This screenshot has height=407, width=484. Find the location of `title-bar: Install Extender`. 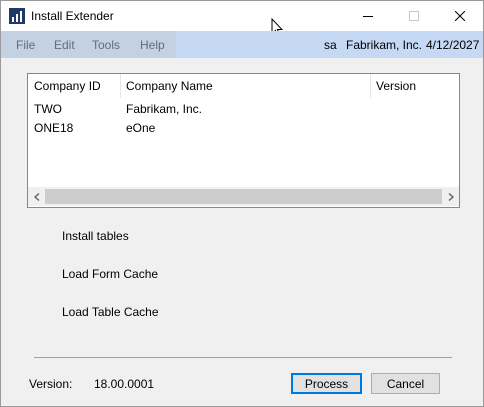

title-bar: Install Extender is located at coordinates (242, 19).